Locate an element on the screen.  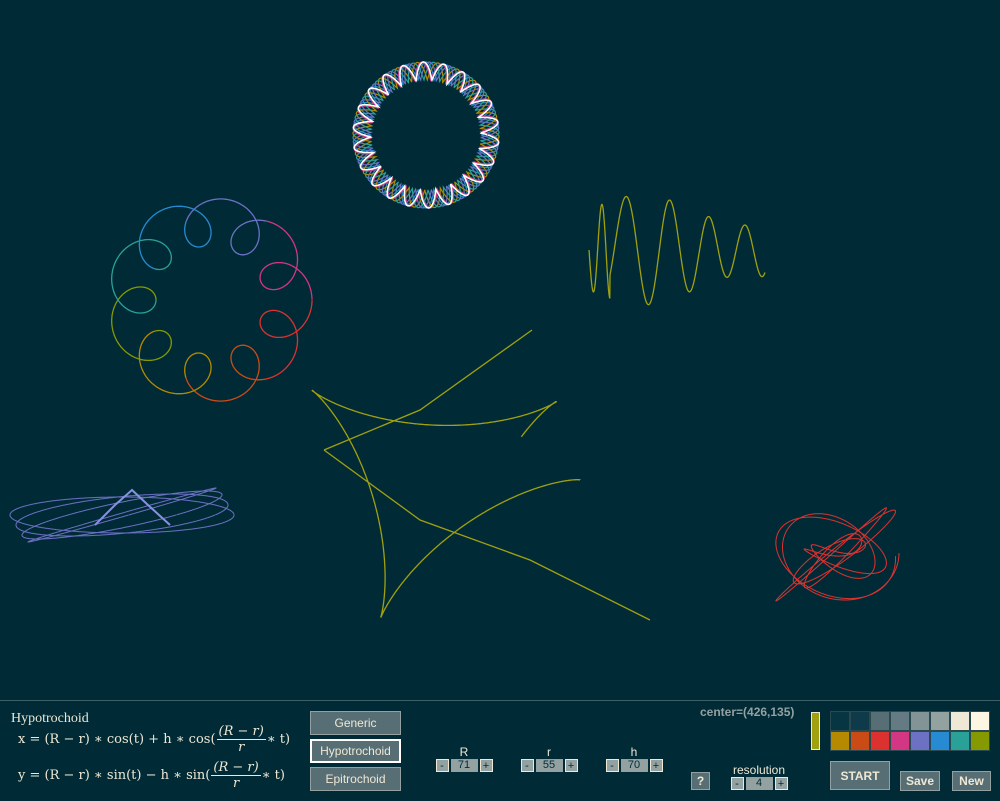
param-r-label: r is located at coordinates (549, 752).